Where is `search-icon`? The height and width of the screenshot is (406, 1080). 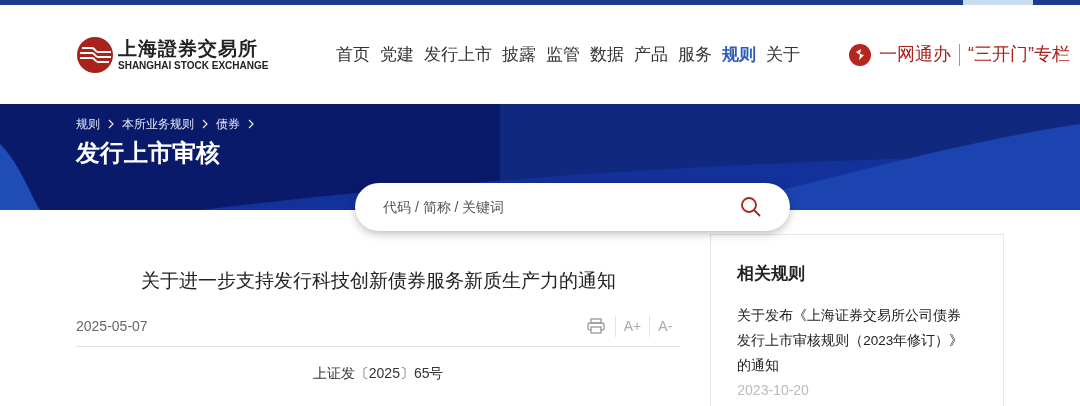 search-icon is located at coordinates (751, 207).